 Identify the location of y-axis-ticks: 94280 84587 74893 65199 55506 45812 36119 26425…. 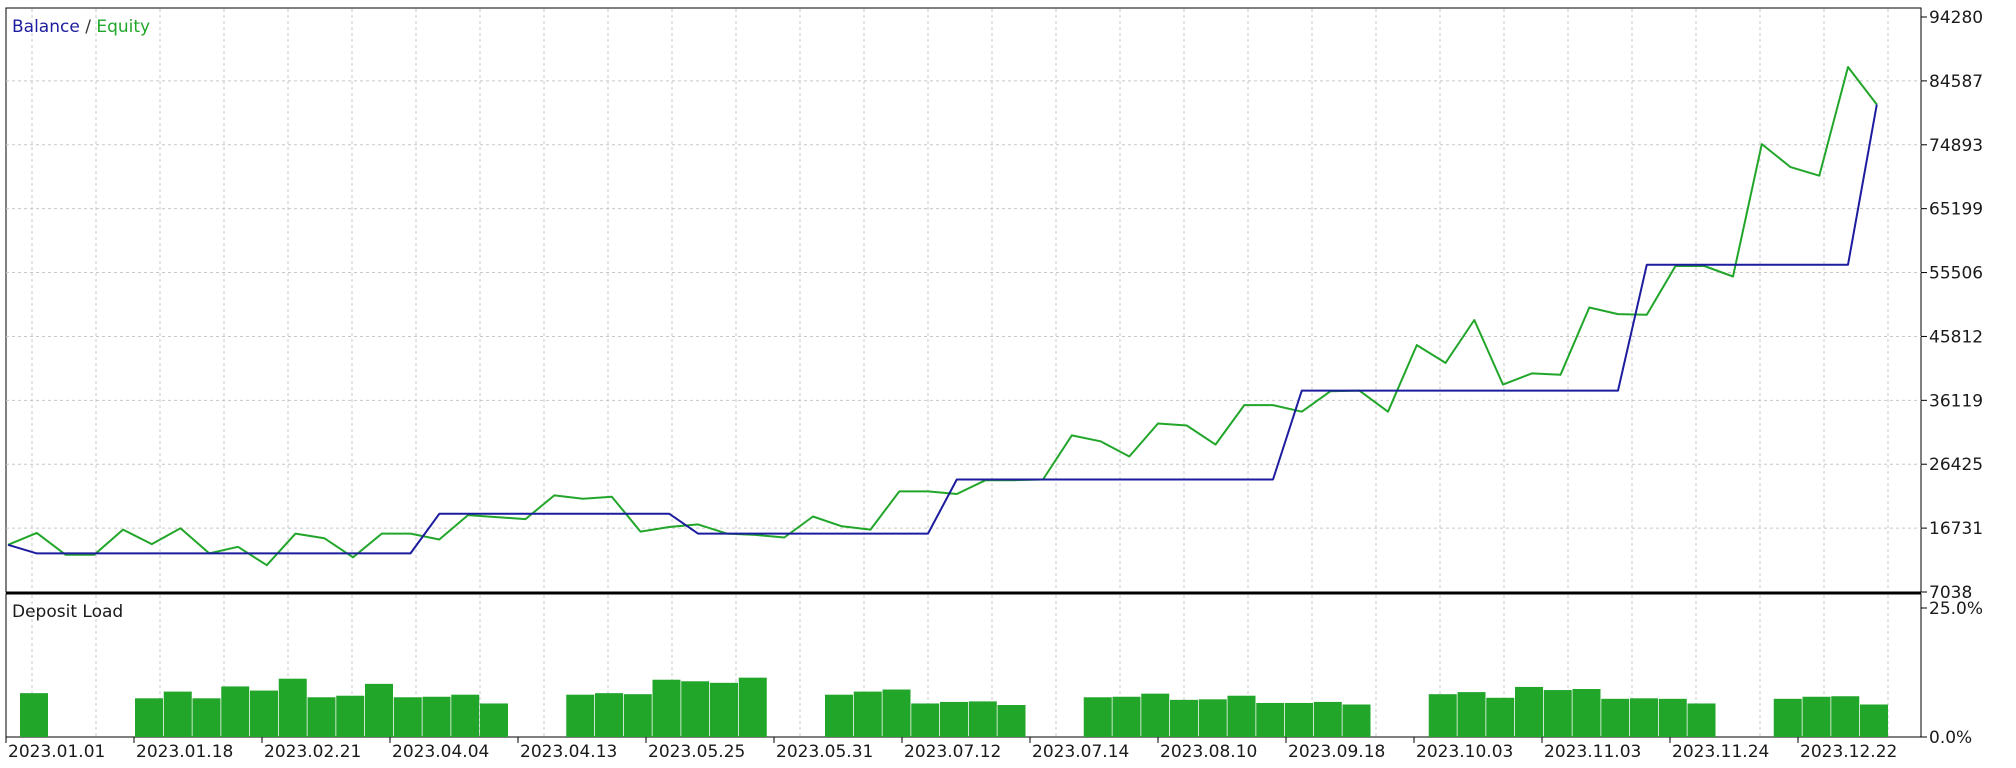
(1952, 378).